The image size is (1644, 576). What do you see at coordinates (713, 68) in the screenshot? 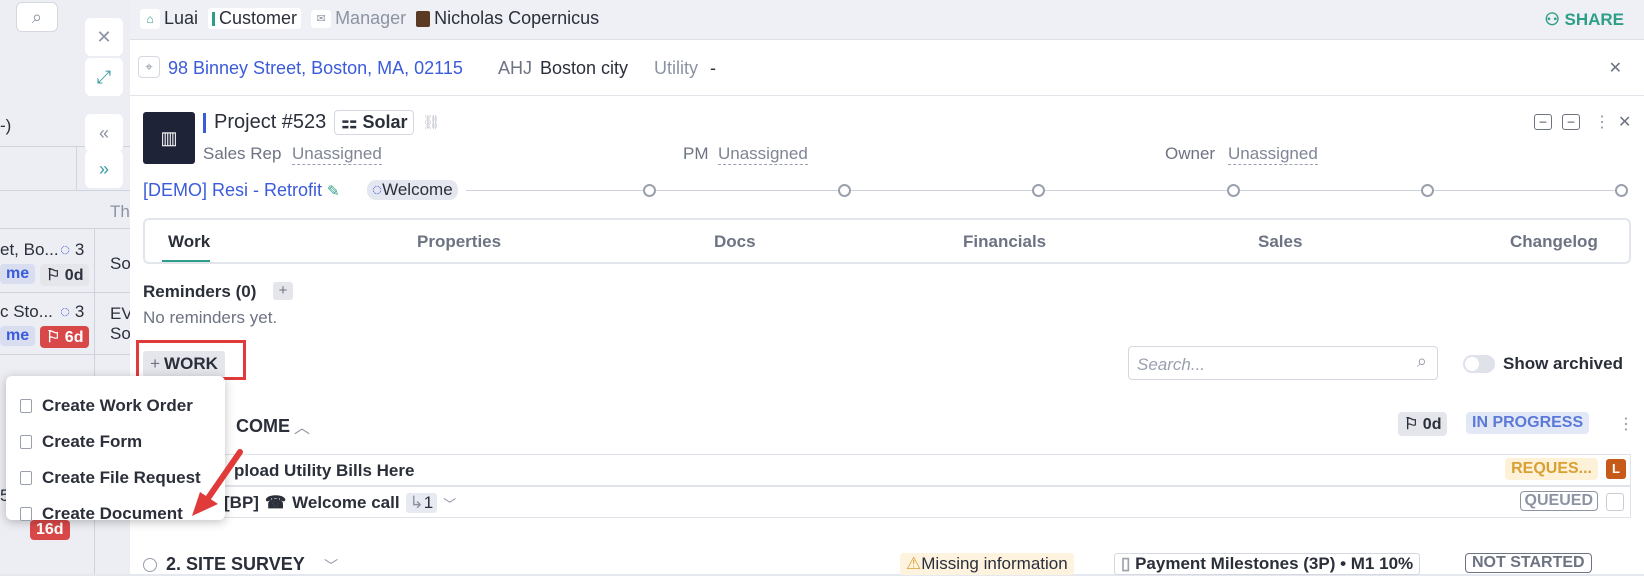
I see `utility-value: -` at bounding box center [713, 68].